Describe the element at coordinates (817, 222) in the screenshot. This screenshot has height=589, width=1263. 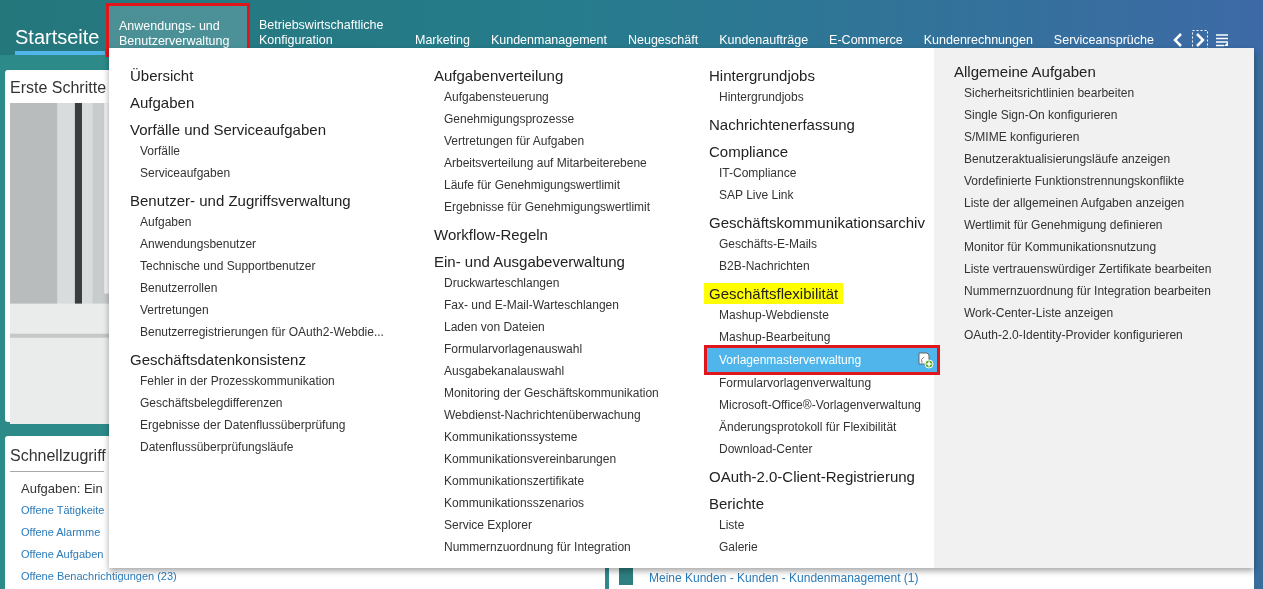
I see `menu-heading: Geschäftskommunikationsarchiv` at that location.